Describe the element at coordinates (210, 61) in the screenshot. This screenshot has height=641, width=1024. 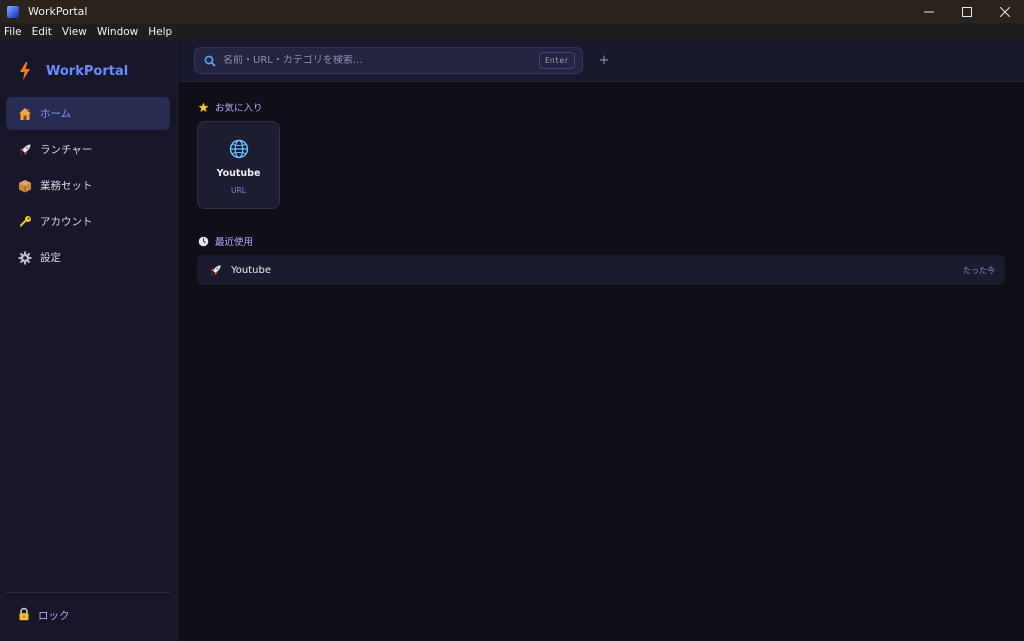
I see `search-icon` at that location.